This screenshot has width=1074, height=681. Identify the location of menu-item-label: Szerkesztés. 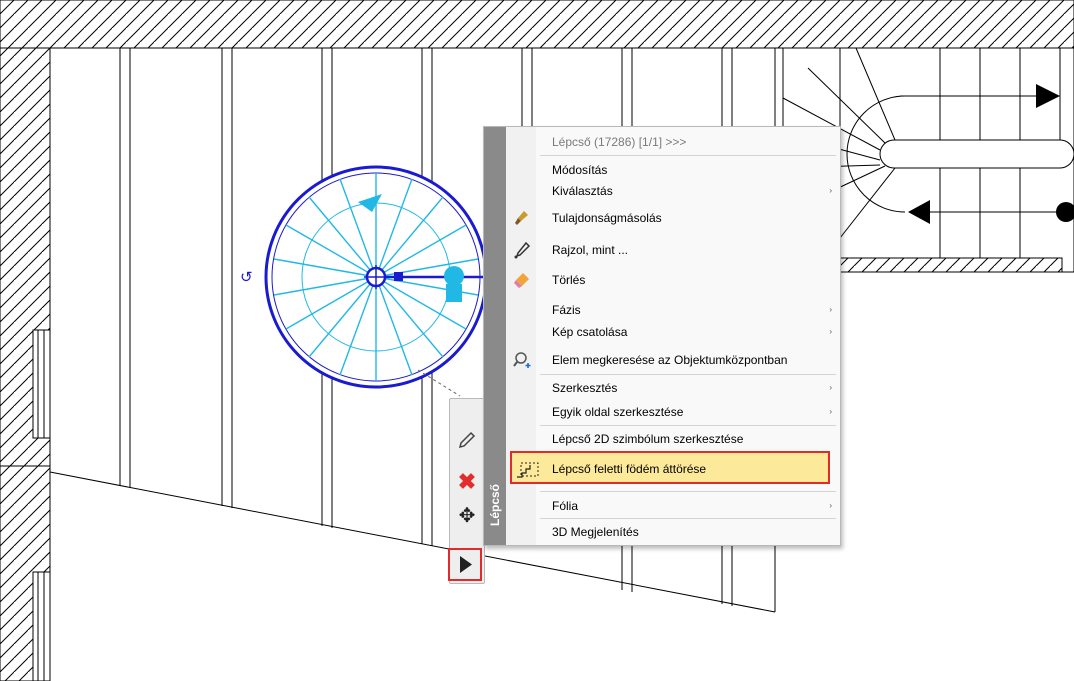
(585, 388).